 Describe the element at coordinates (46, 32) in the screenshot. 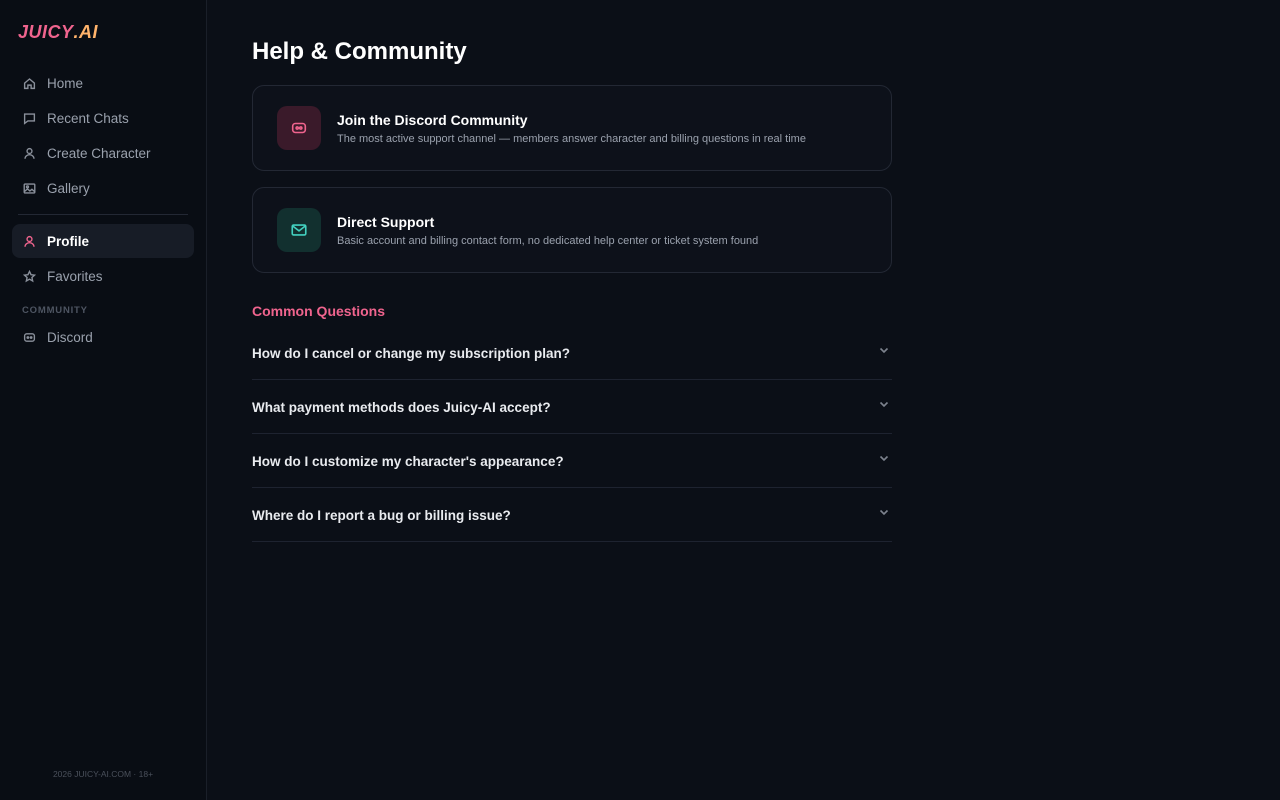

I see `brand-logo-part1: JUICY` at that location.